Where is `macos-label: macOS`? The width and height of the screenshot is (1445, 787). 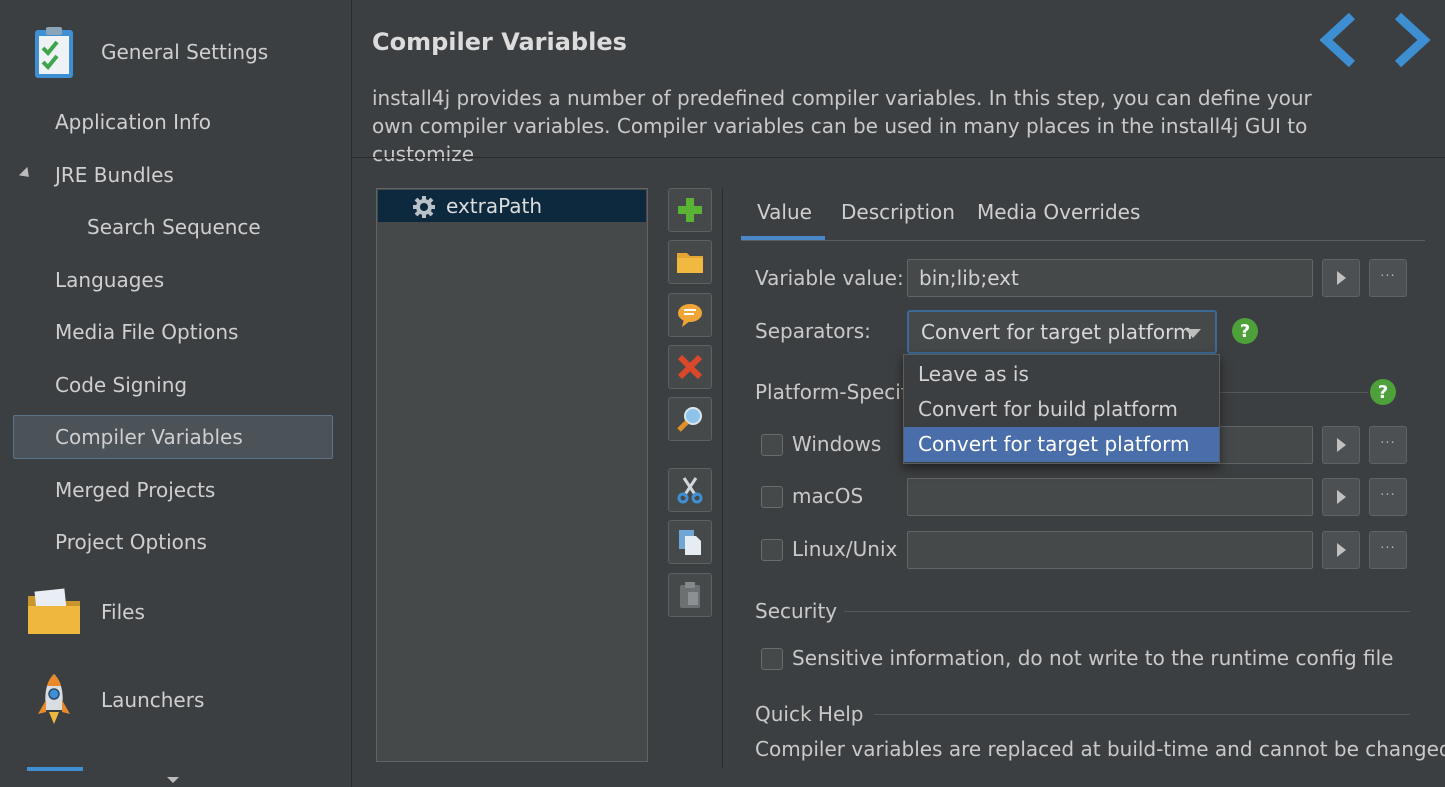 macos-label: macOS is located at coordinates (828, 496).